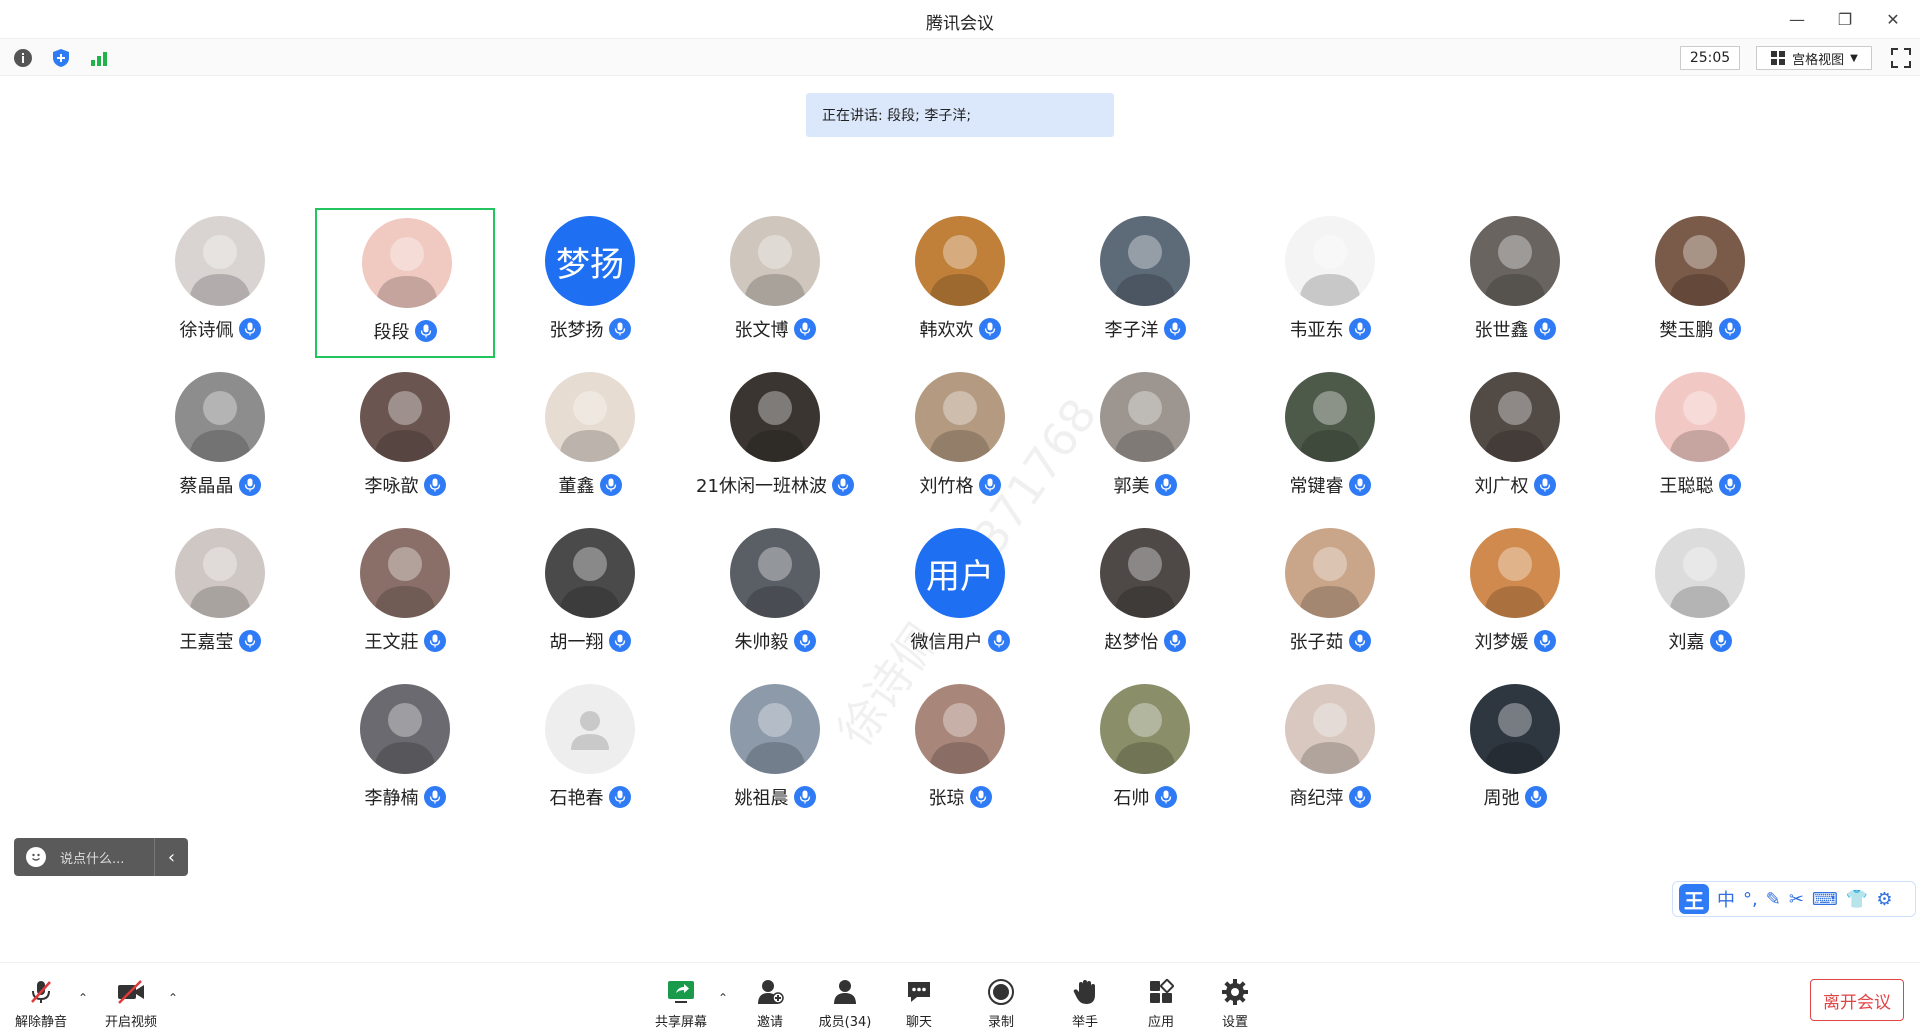 Image resolution: width=1920 pixels, height=1032 pixels. Describe the element at coordinates (131, 1003) in the screenshot. I see `start-video-button: 开启视频` at that location.